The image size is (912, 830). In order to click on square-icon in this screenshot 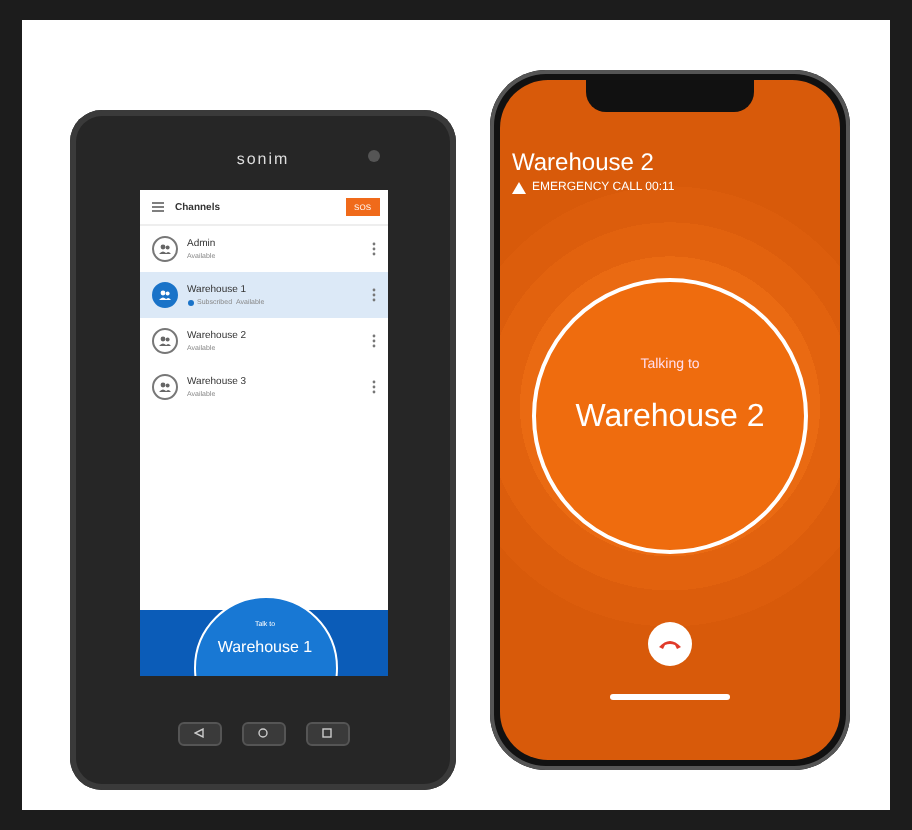, I will do `click(327, 733)`.